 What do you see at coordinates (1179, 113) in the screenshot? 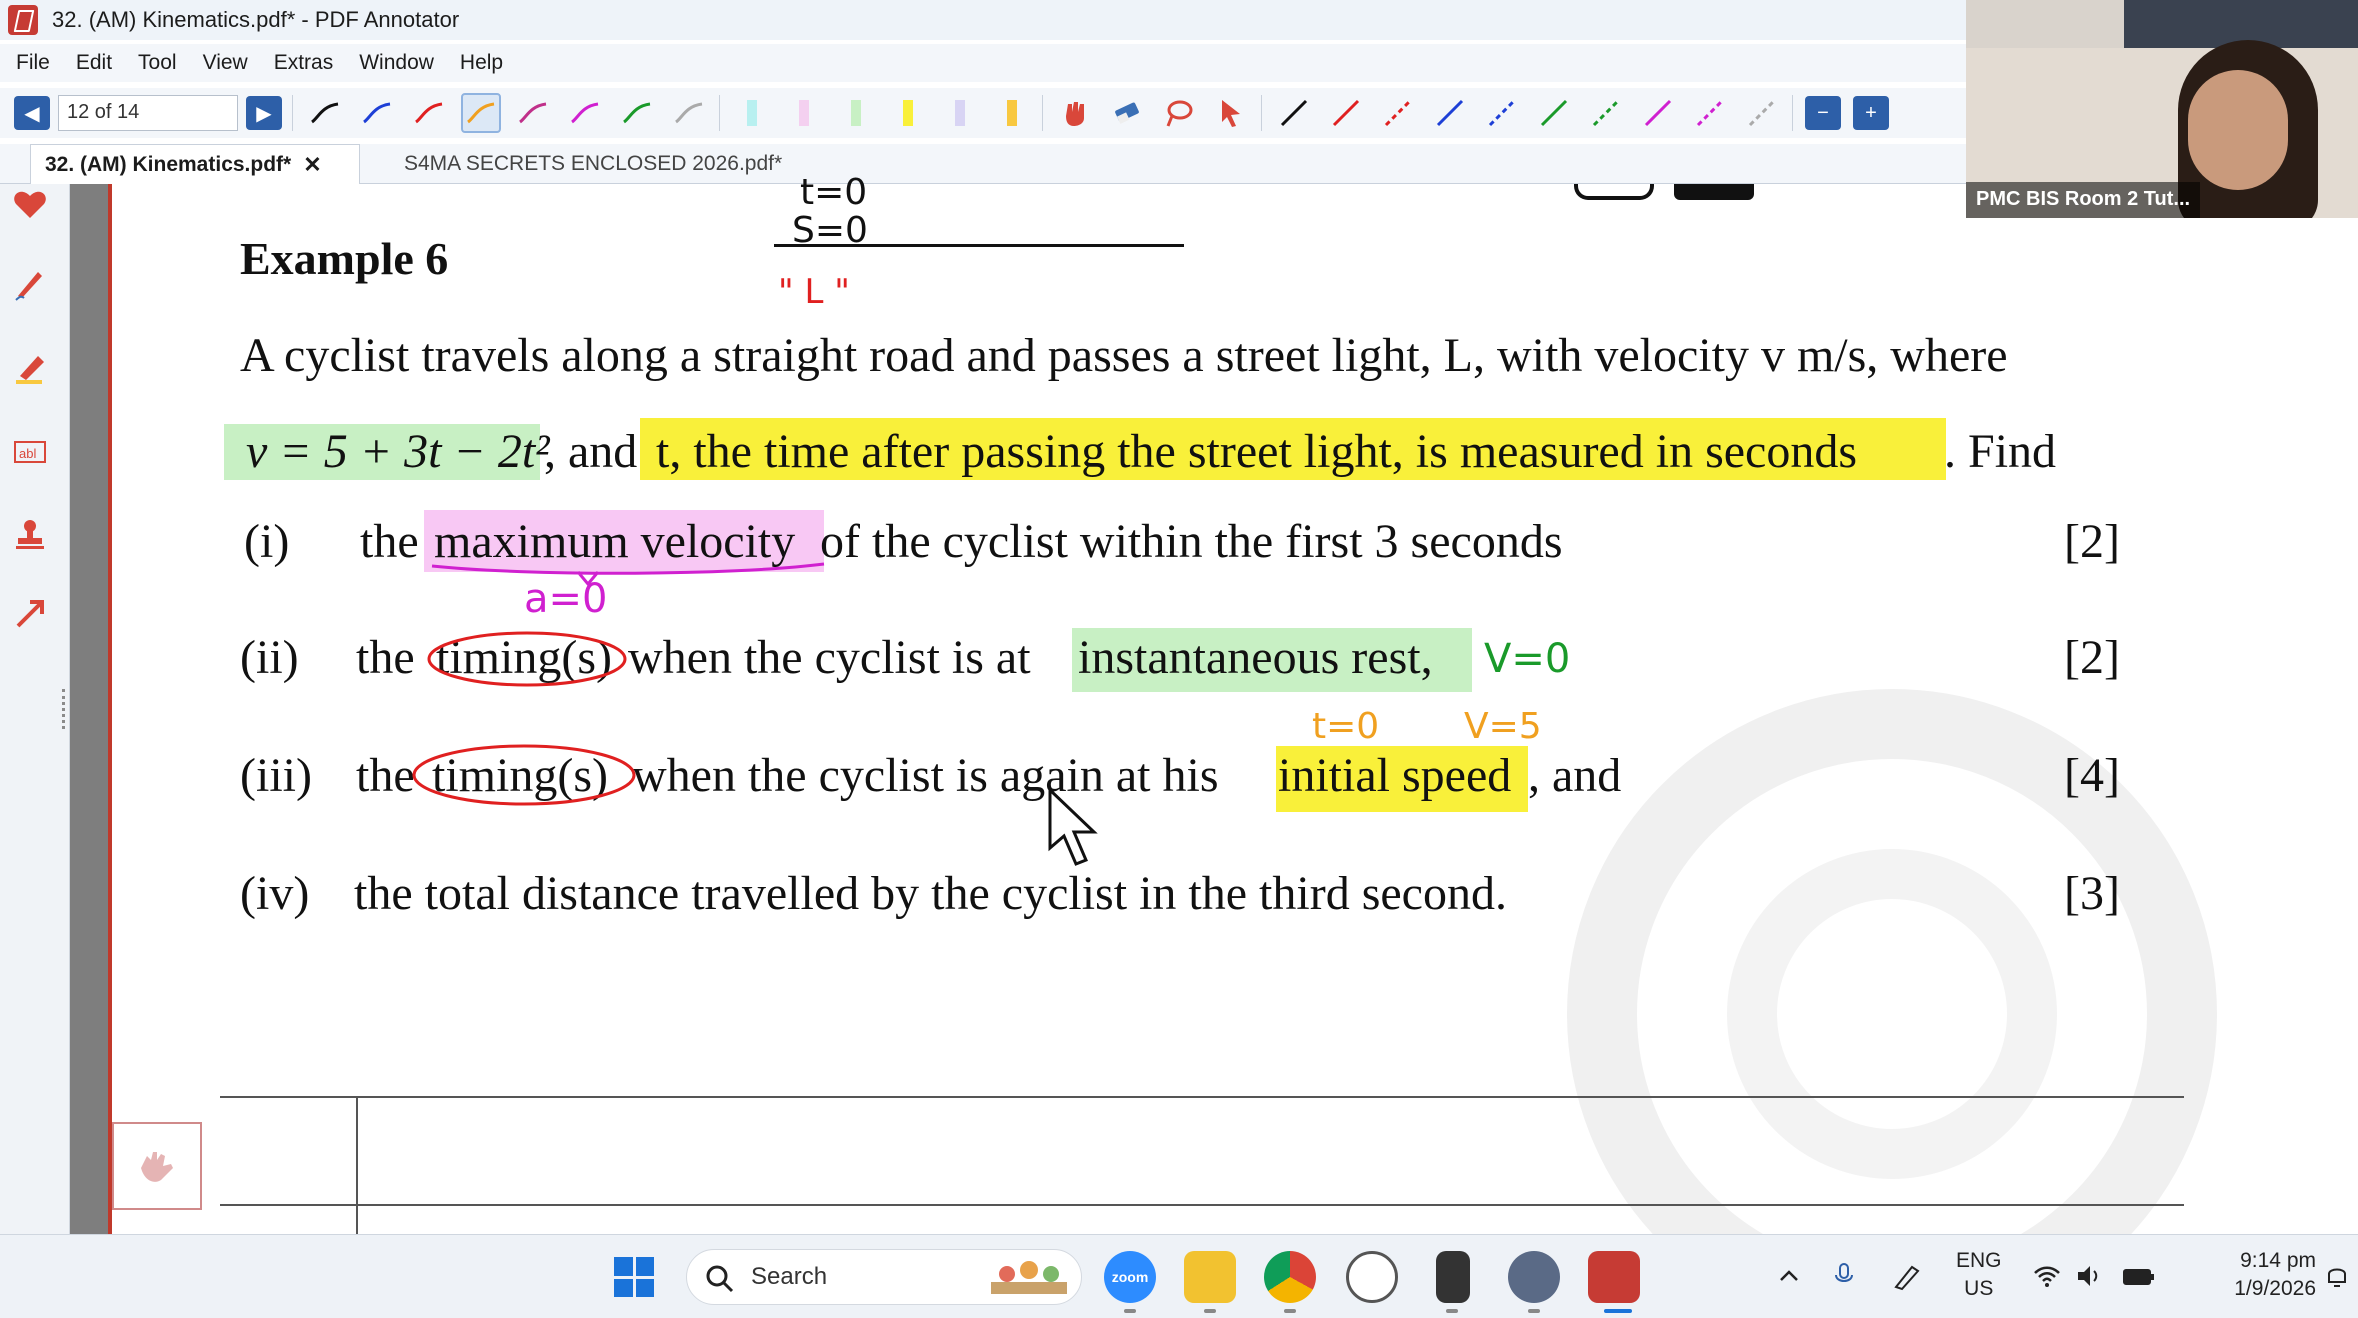
I see `lasso-icon` at bounding box center [1179, 113].